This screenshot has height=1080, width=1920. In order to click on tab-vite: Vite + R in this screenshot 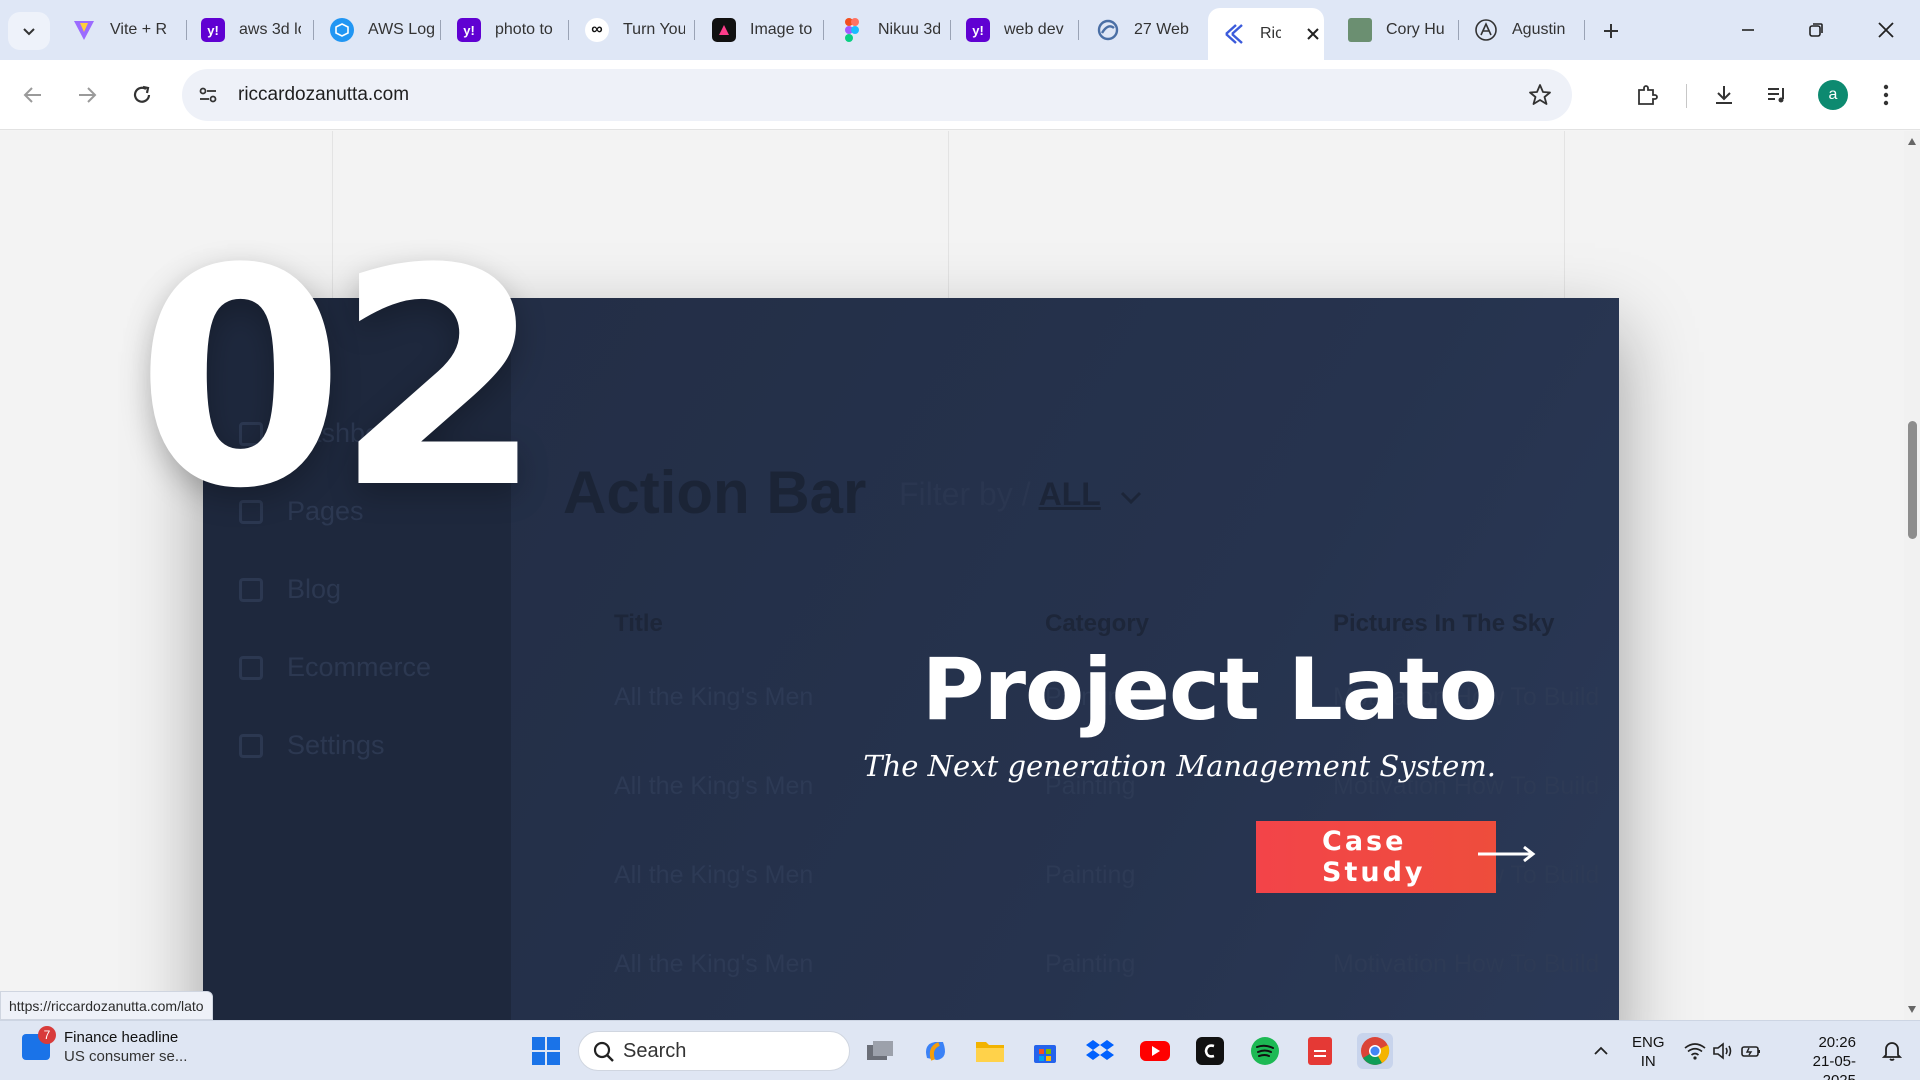, I will do `click(122, 30)`.